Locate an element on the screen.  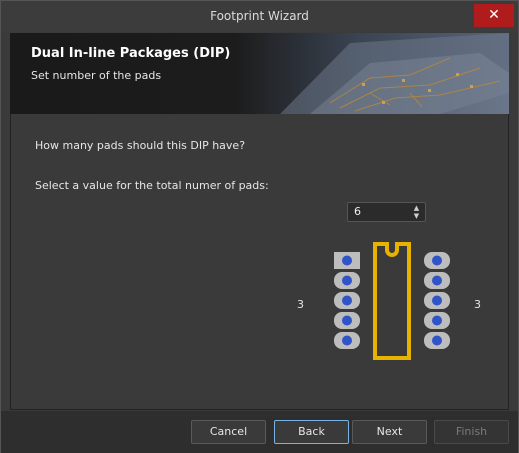
package-outline is located at coordinates (392, 301).